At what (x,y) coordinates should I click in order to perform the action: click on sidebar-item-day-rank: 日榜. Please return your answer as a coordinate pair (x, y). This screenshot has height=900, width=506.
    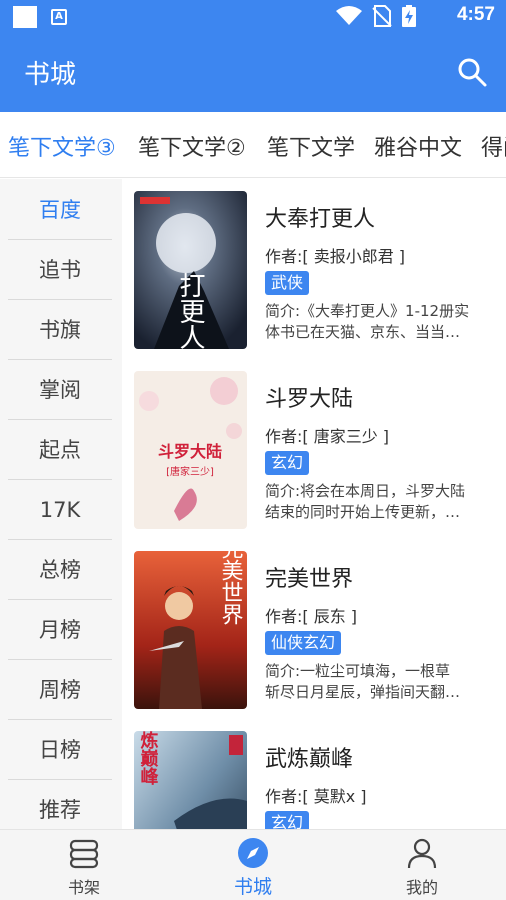
    Looking at the image, I should click on (60, 750).